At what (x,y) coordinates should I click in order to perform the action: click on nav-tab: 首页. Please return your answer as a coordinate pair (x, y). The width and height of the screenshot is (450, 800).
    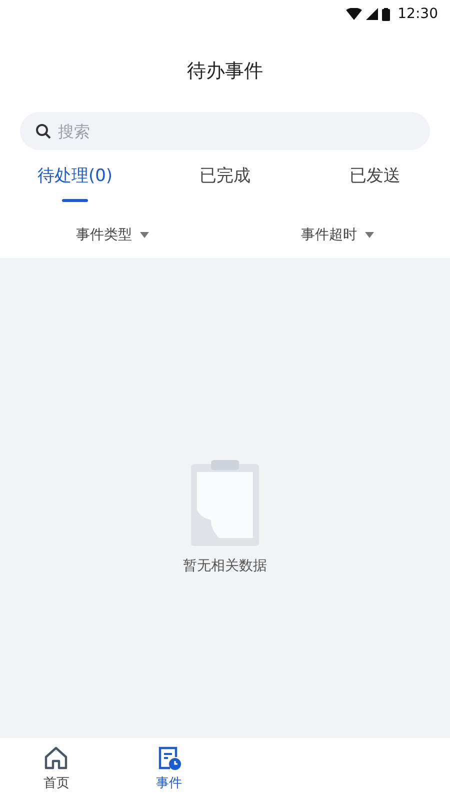
    Looking at the image, I should click on (56, 769).